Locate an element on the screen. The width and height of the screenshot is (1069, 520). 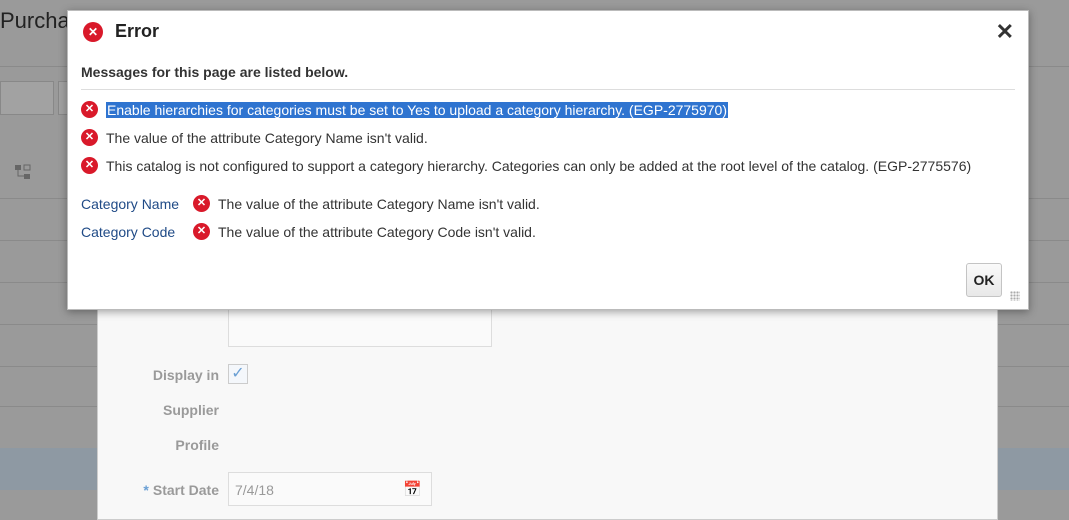
field-link-category-name: Category Name is located at coordinates (137, 204).